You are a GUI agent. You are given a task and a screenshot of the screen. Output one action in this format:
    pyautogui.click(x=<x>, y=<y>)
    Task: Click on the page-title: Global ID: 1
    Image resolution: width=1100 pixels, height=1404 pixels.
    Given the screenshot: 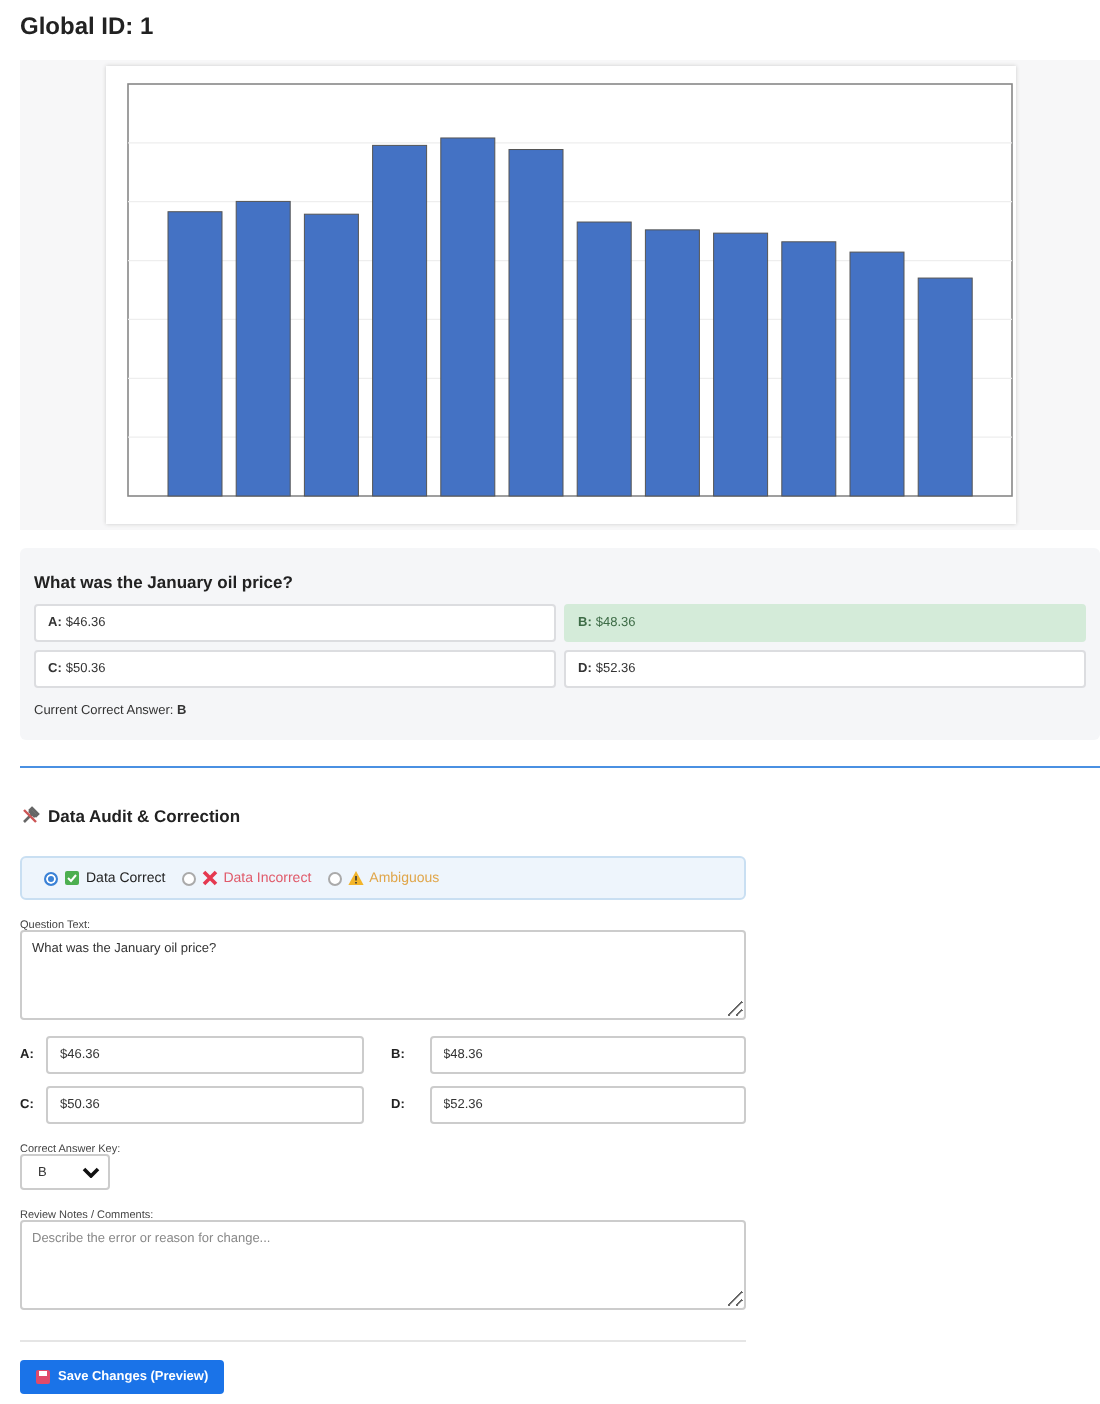 What is the action you would take?
    pyautogui.click(x=88, y=26)
    